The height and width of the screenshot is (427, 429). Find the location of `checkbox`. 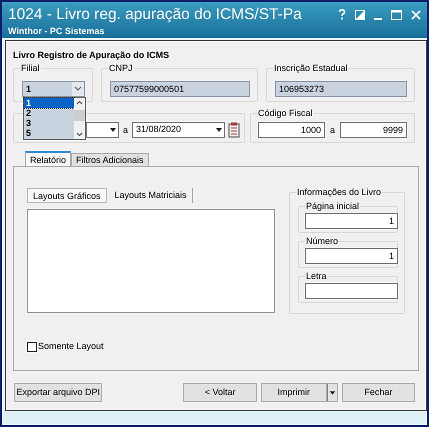

checkbox is located at coordinates (32, 347).